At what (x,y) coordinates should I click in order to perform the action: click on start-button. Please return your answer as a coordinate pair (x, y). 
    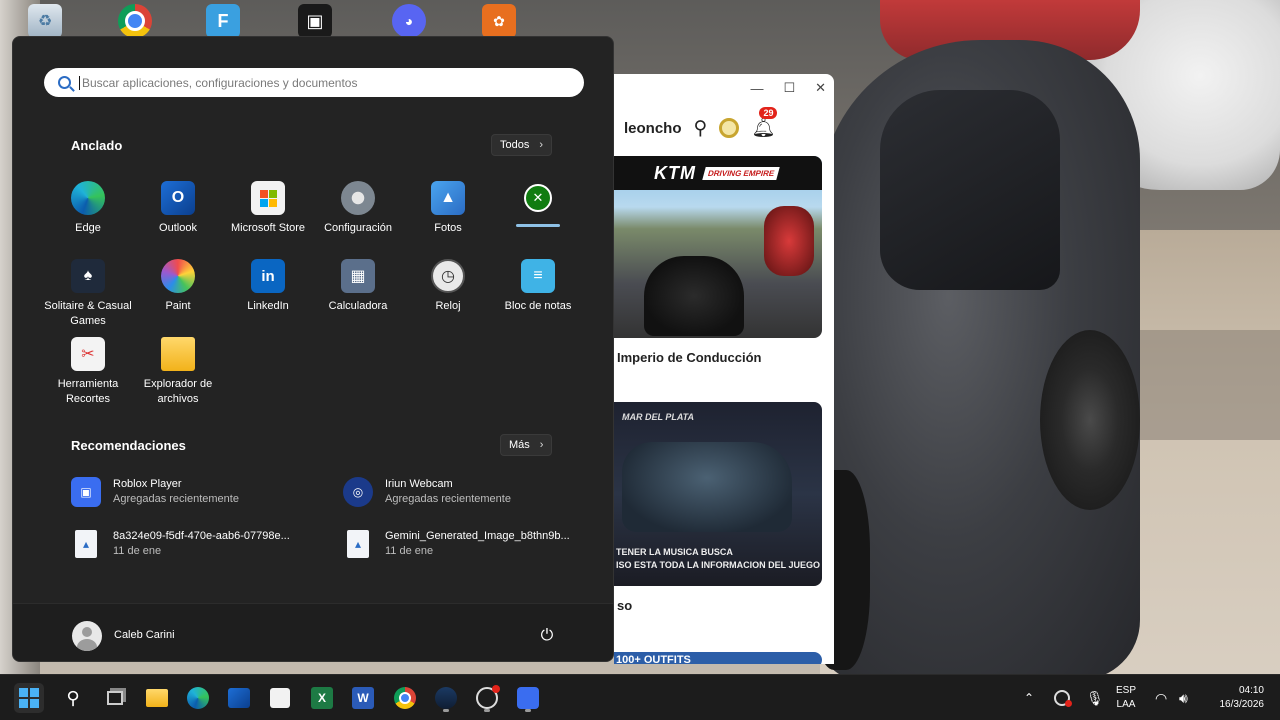
    Looking at the image, I should click on (29, 698).